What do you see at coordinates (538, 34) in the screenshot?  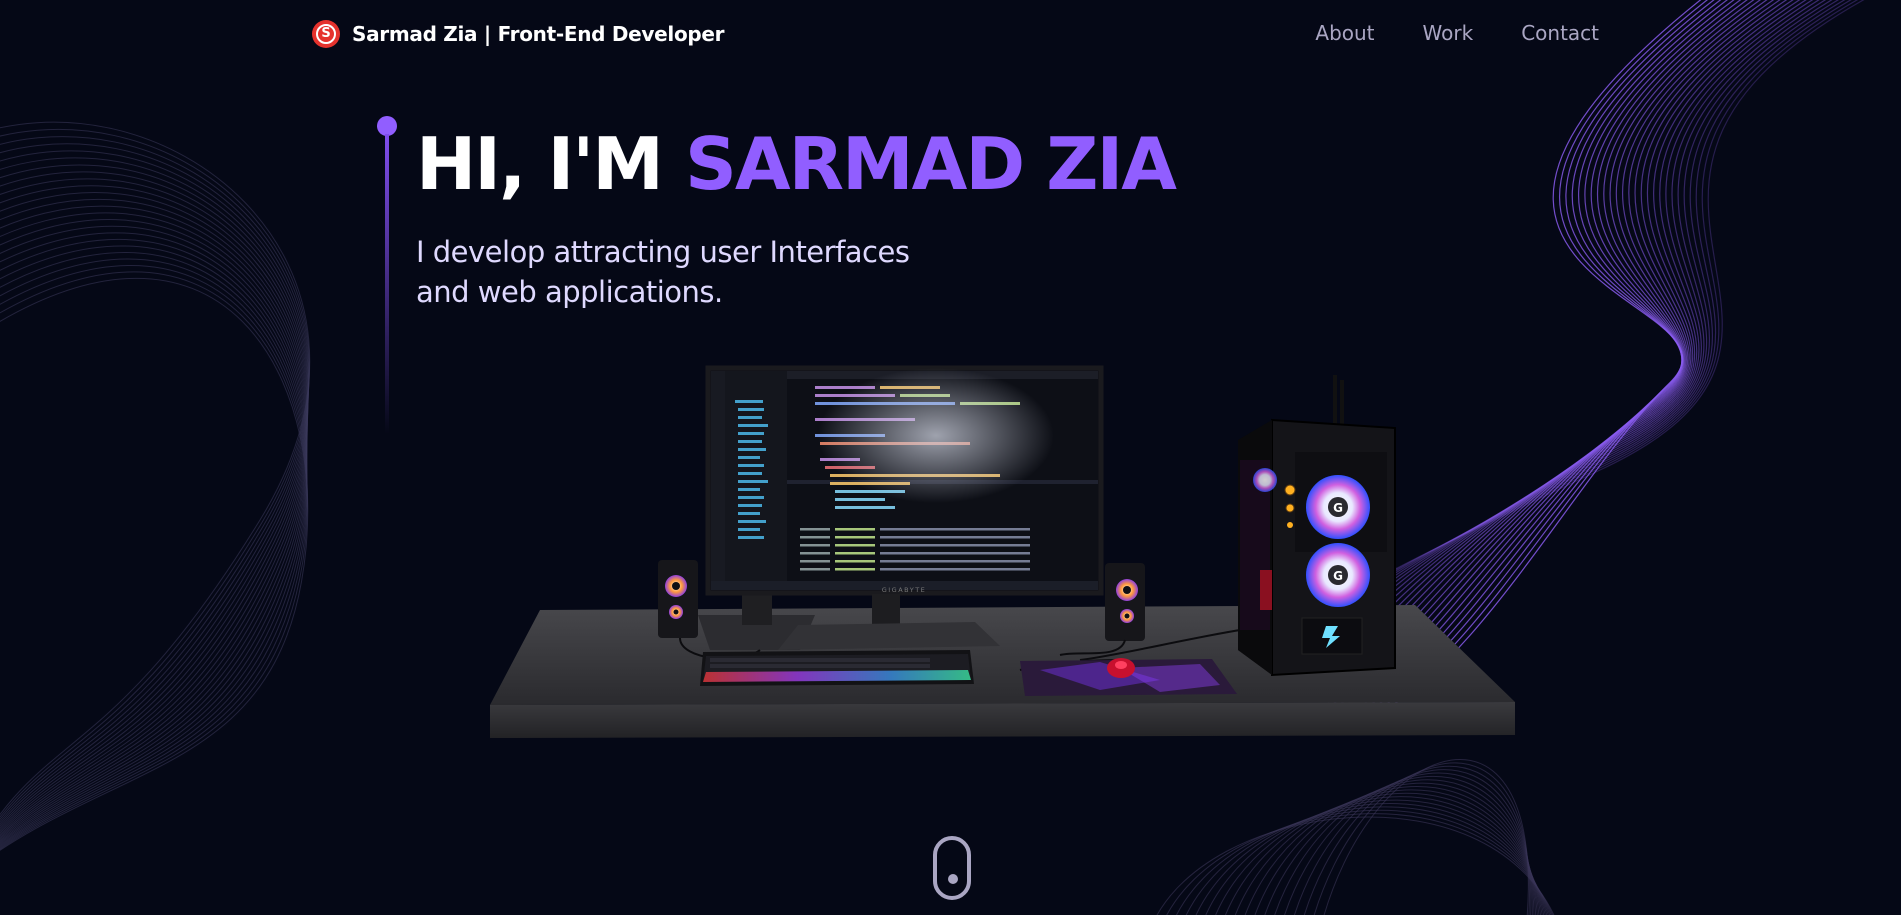 I see `brand-title: Sarmad Zia | Front-End Developer` at bounding box center [538, 34].